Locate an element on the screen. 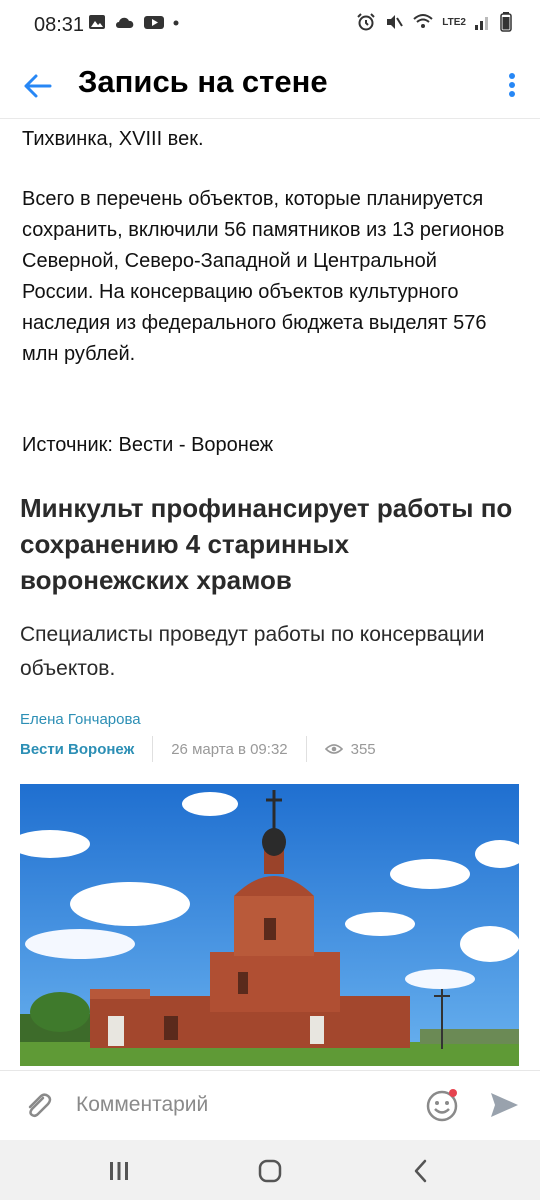 This screenshot has width=540, height=1200. youtube-icon is located at coordinates (154, 22).